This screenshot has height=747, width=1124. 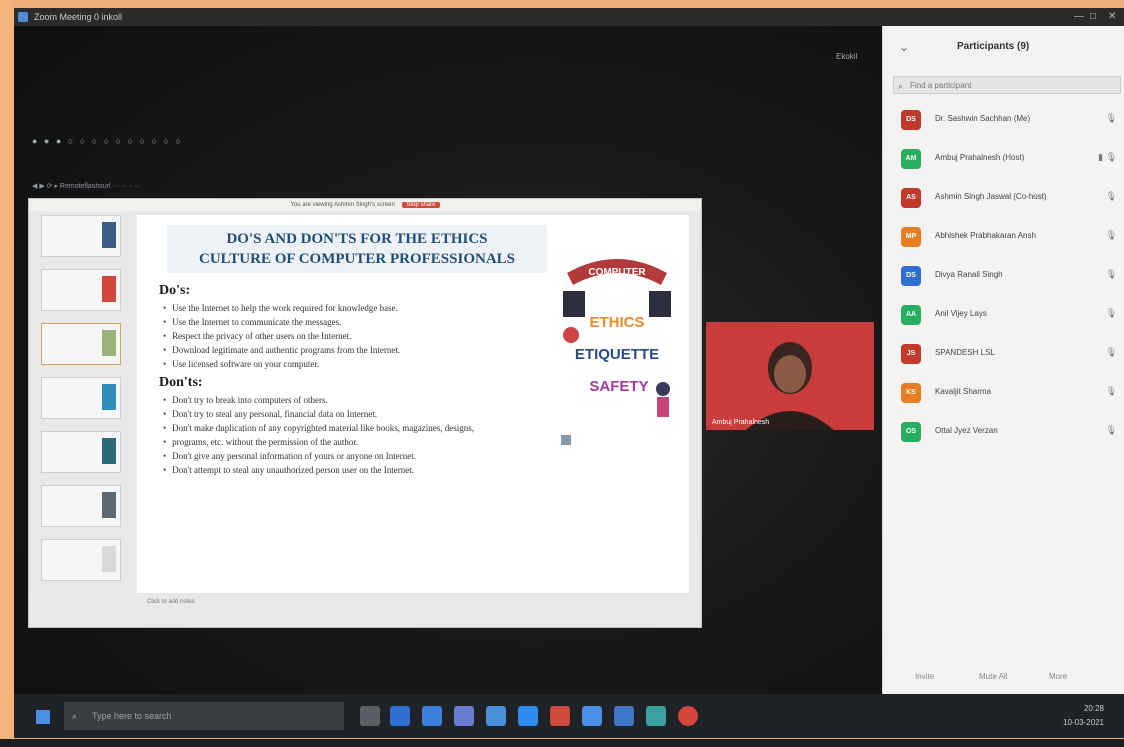 I want to click on window-title-bar: Zoom Meeting 0 inkoll — □ ✕, so click(x=569, y=17).